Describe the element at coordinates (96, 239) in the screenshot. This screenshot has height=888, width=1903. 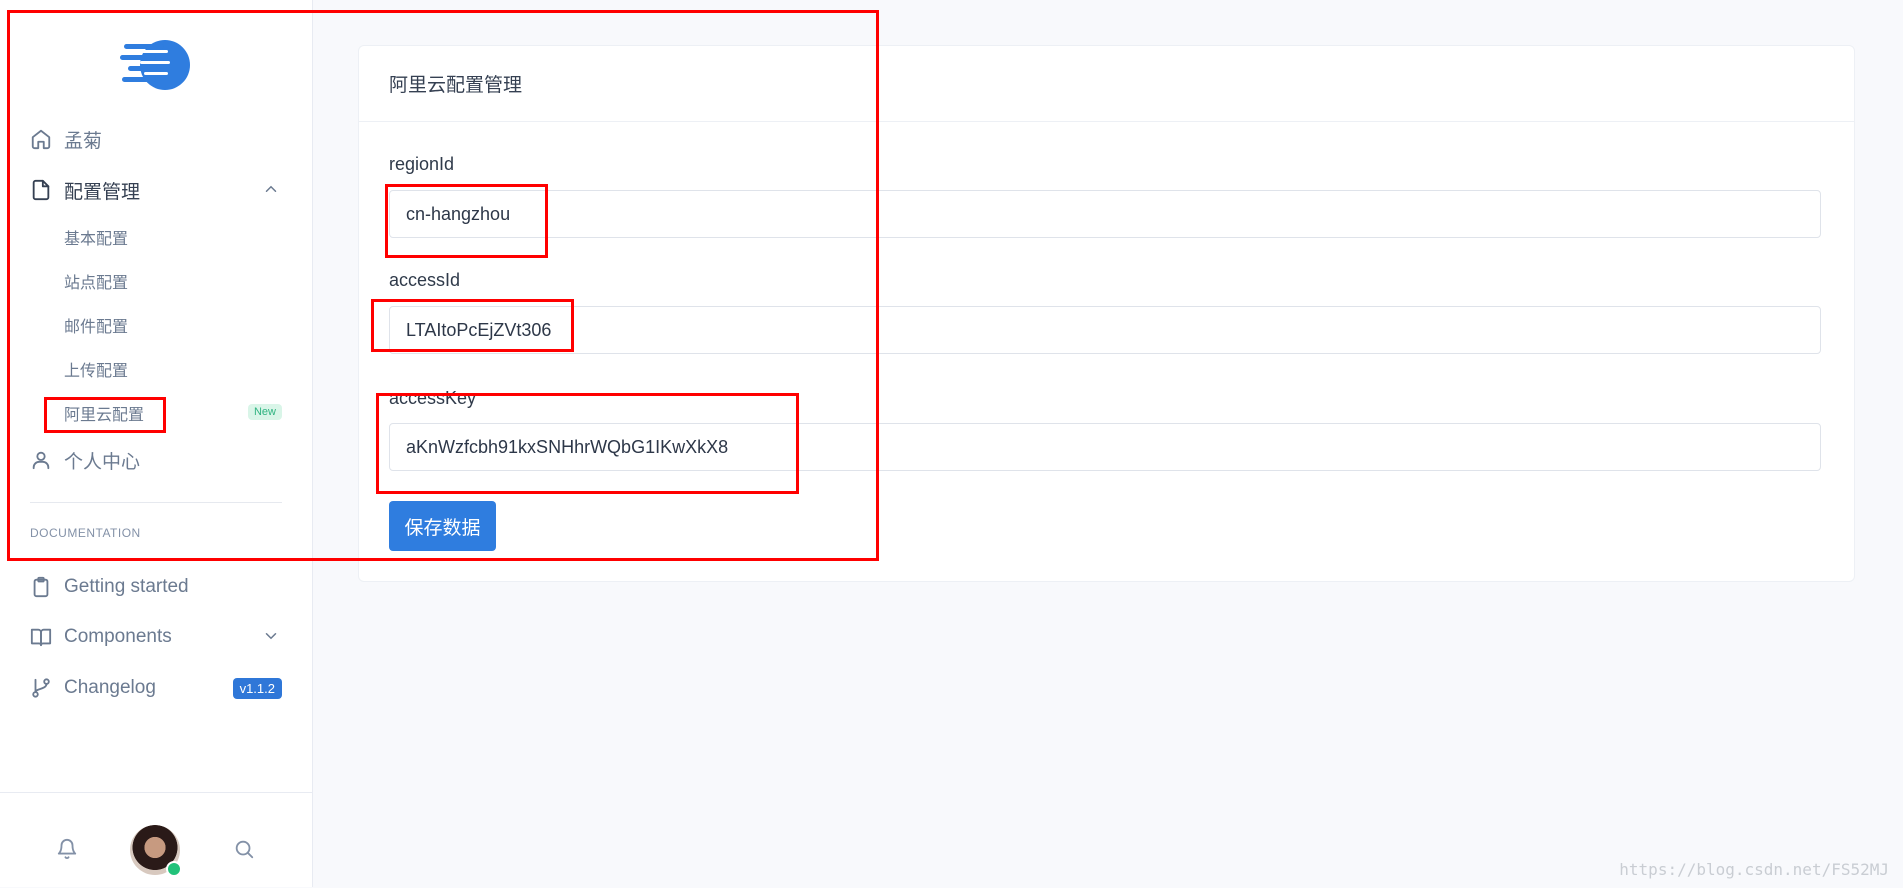
I see `sidebar-subitem-label: 基本配置` at that location.